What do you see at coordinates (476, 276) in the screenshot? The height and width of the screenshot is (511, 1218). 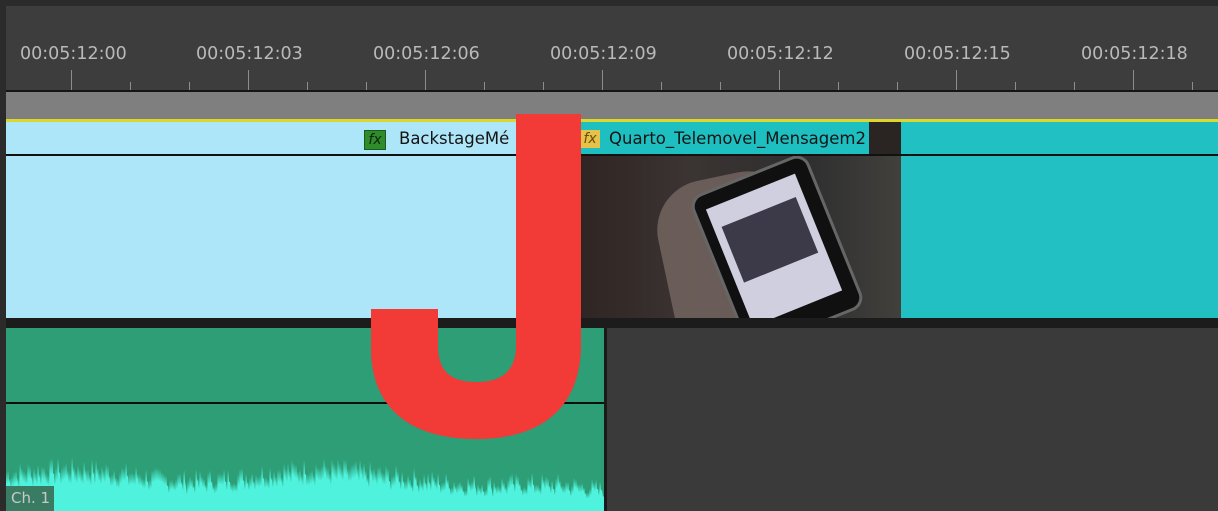 I see `j-cut-overlay: J` at bounding box center [476, 276].